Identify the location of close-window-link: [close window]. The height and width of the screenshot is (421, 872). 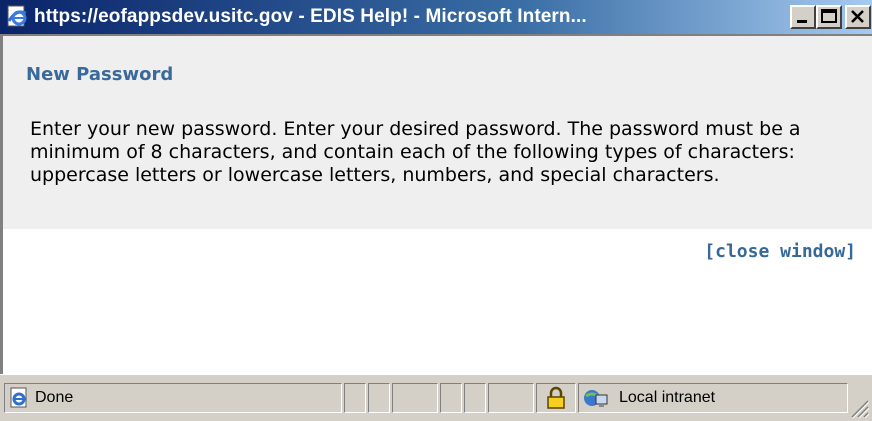
(780, 251).